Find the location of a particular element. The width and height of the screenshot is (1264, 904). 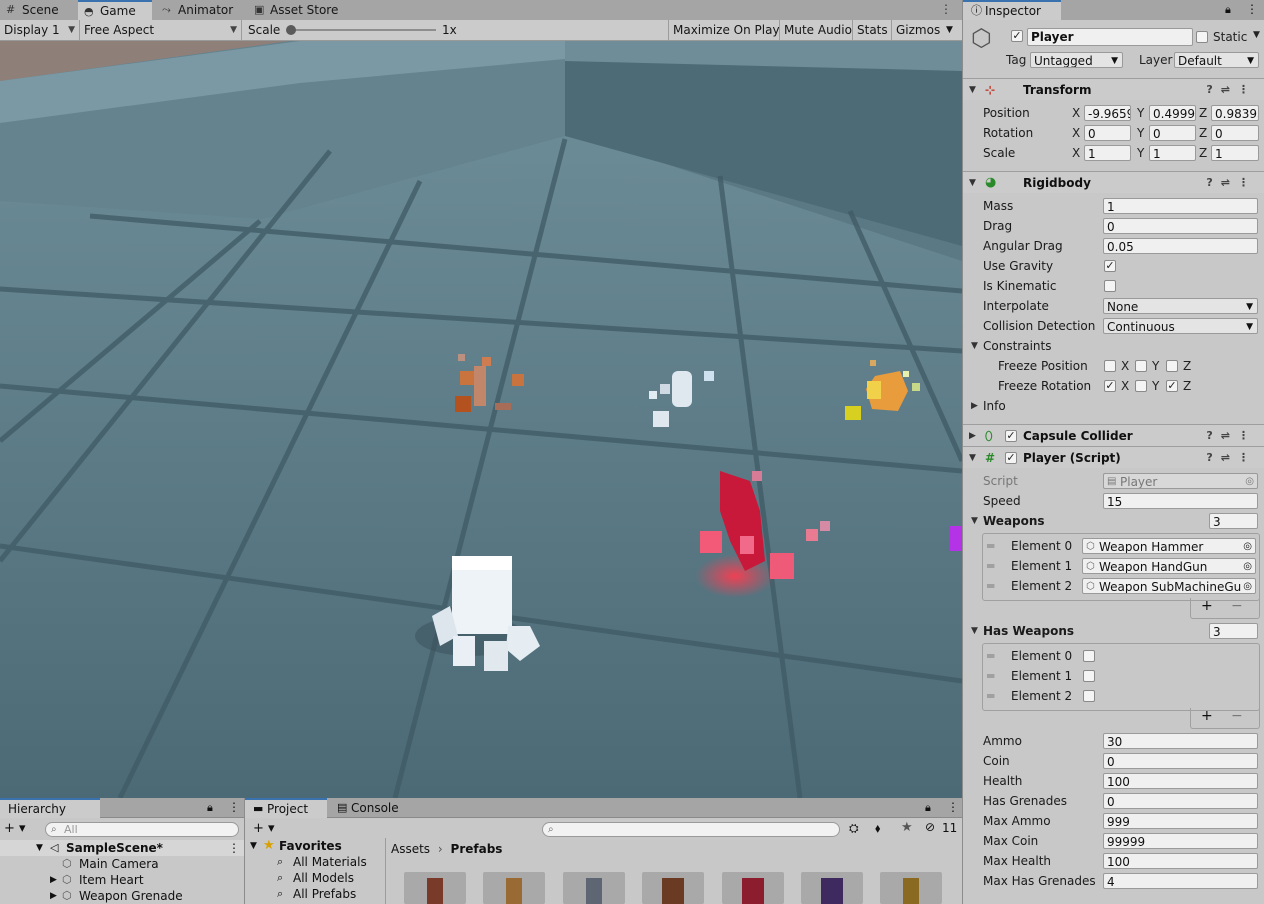

freeze-rotation-y-checkbox is located at coordinates (1141, 386).